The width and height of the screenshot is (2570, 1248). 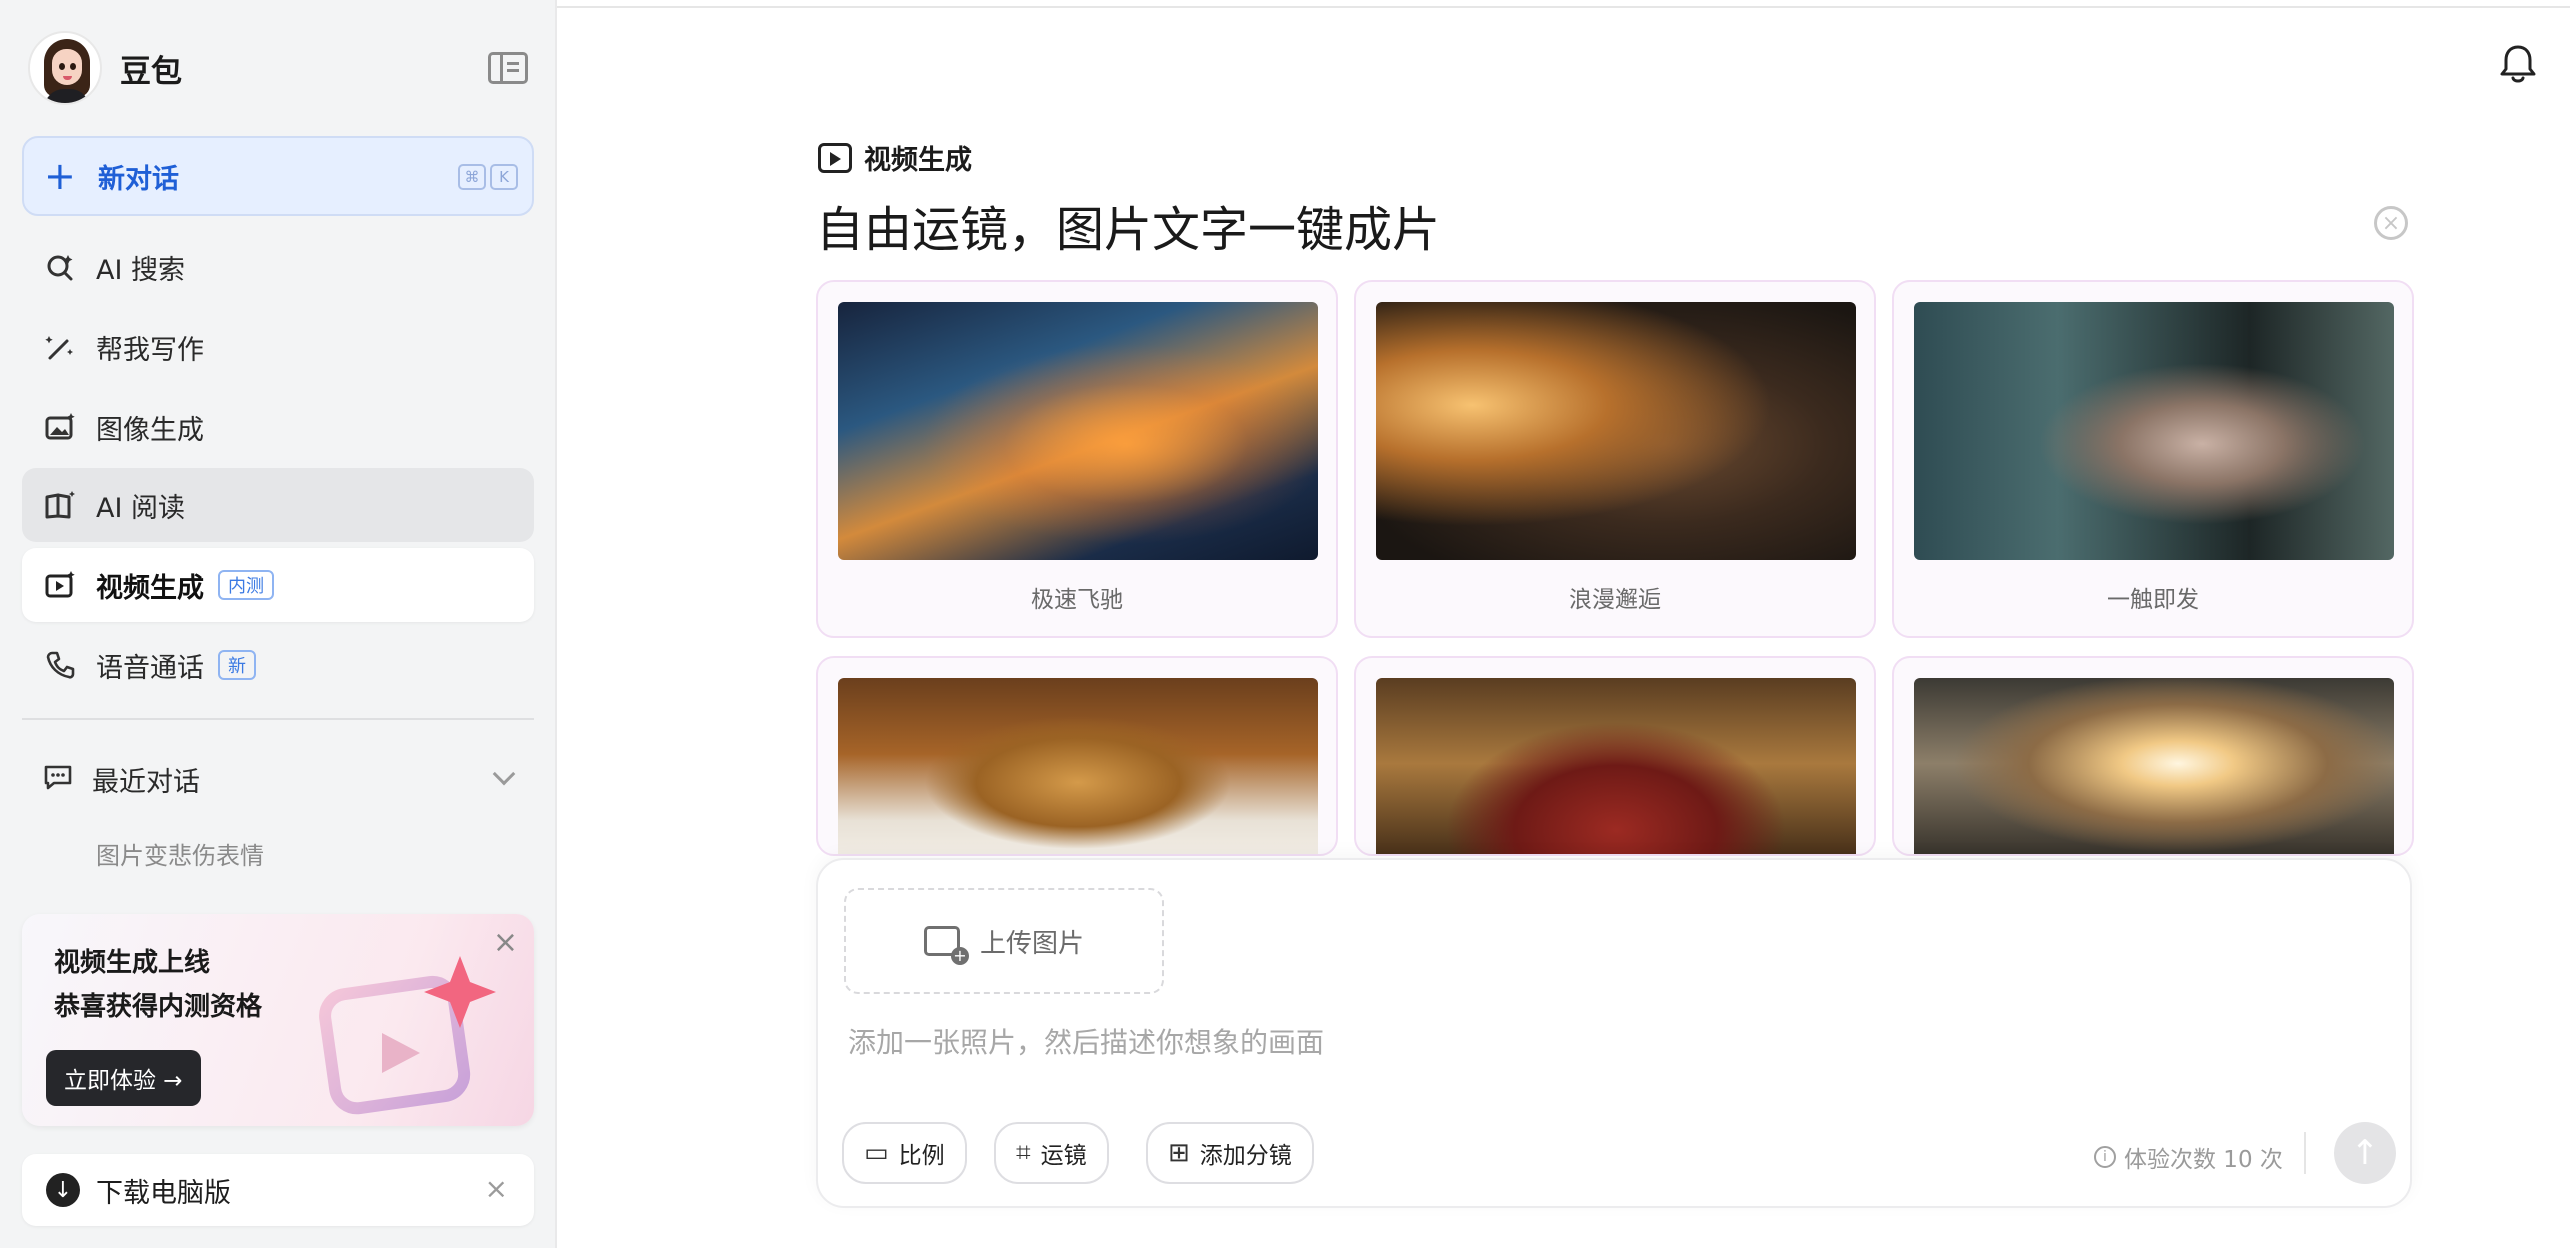 I want to click on woman-profile-image, so click(x=1616, y=431).